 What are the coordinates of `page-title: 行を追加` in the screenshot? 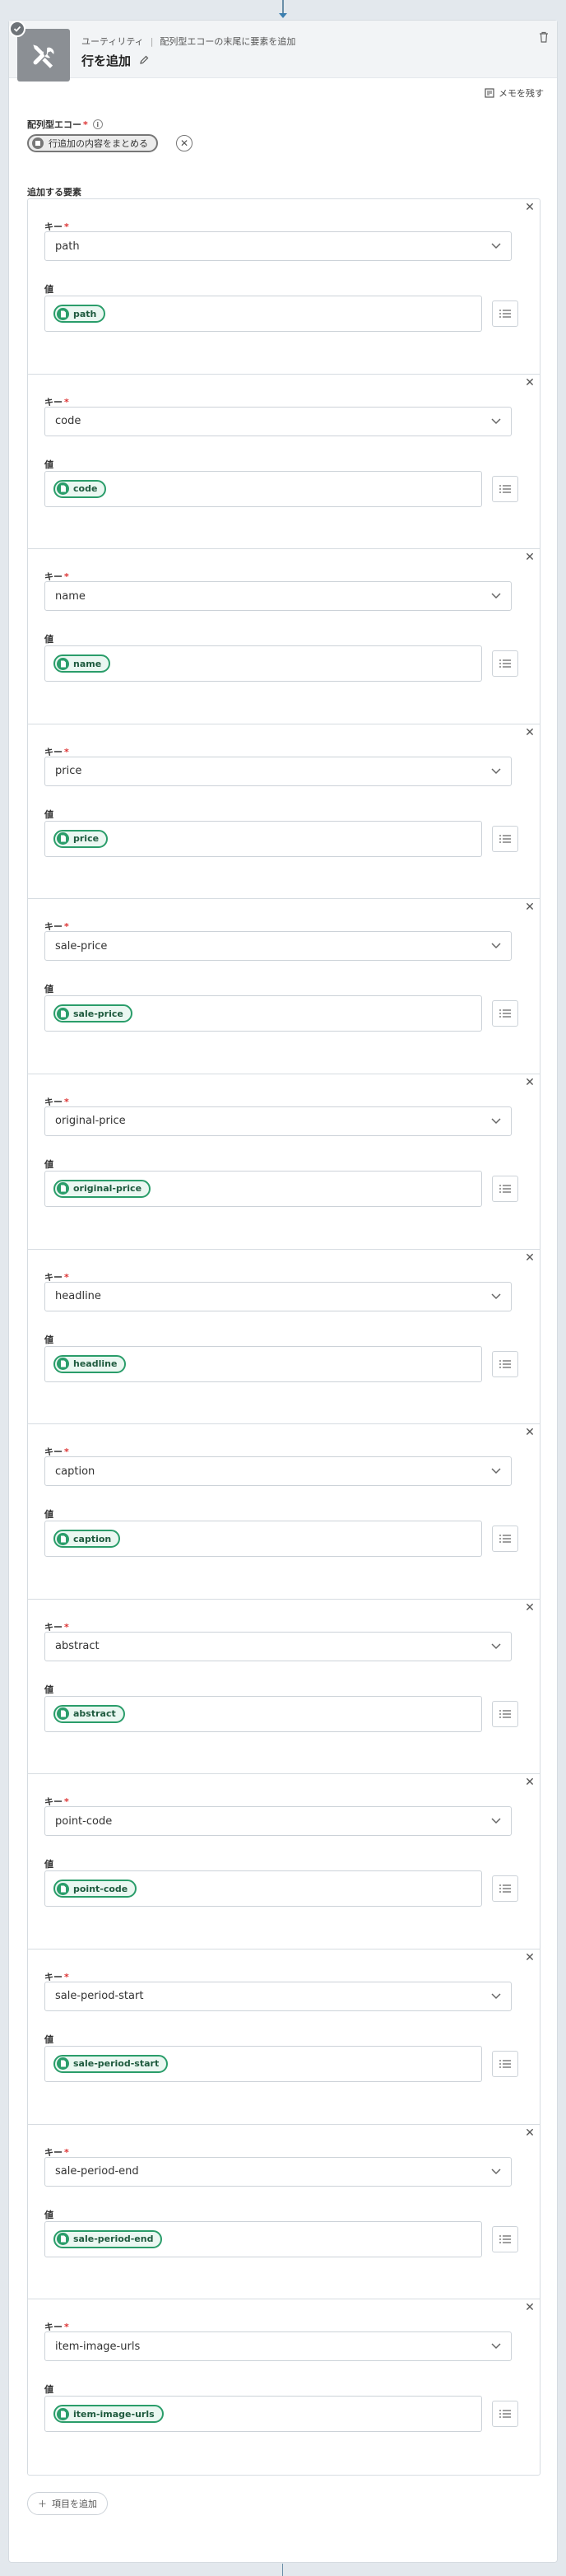 It's located at (107, 61).